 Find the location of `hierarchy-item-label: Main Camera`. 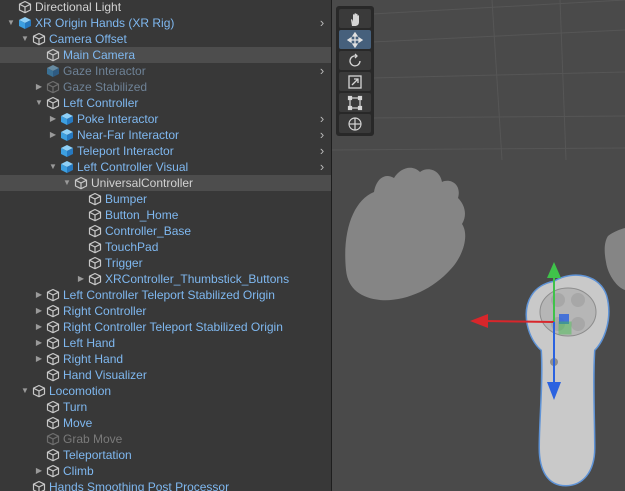

hierarchy-item-label: Main Camera is located at coordinates (99, 55).